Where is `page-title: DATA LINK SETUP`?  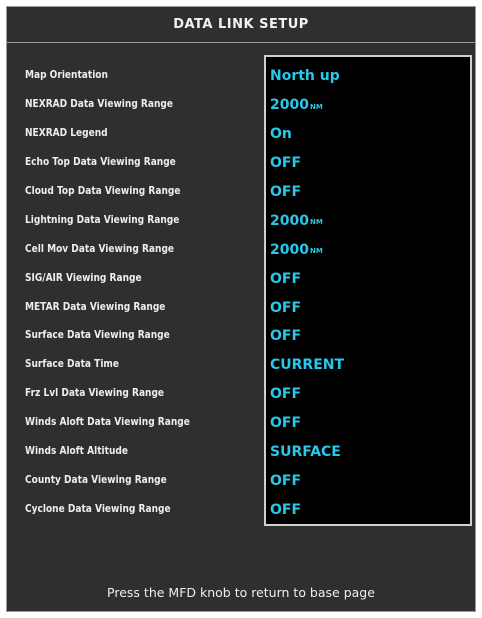 page-title: DATA LINK SETUP is located at coordinates (241, 24).